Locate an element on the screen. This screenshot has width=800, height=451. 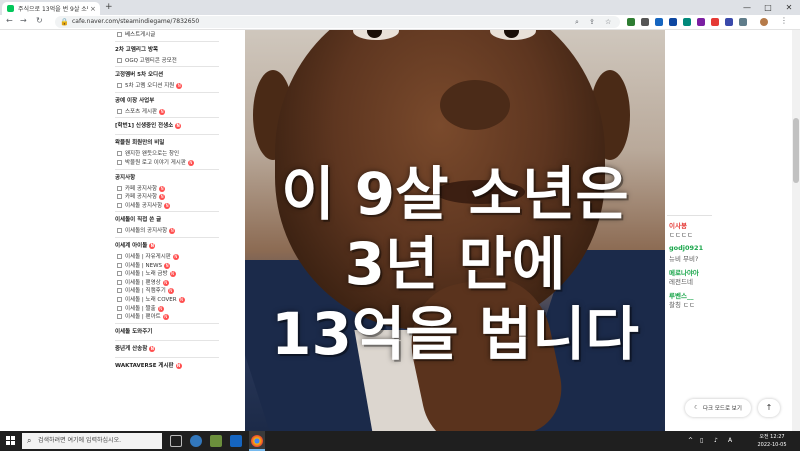
sidebar-menu-item: 이세돌의 공지사항 N is located at coordinates (169, 230).